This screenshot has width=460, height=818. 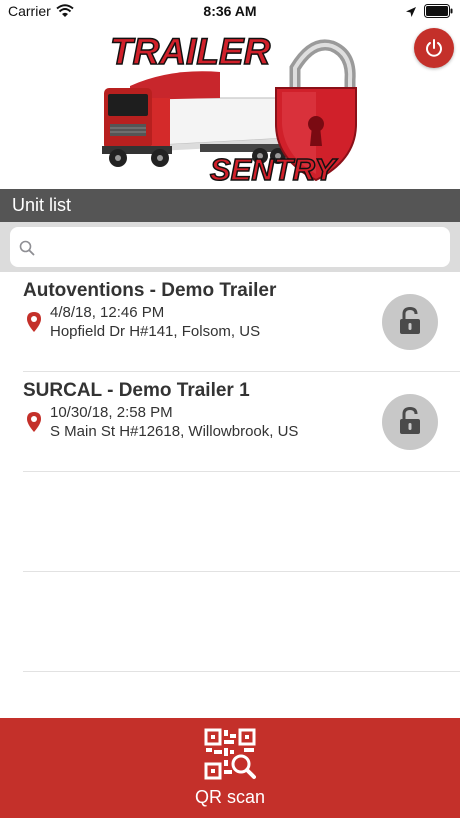 I want to click on search-icon, so click(x=27, y=248).